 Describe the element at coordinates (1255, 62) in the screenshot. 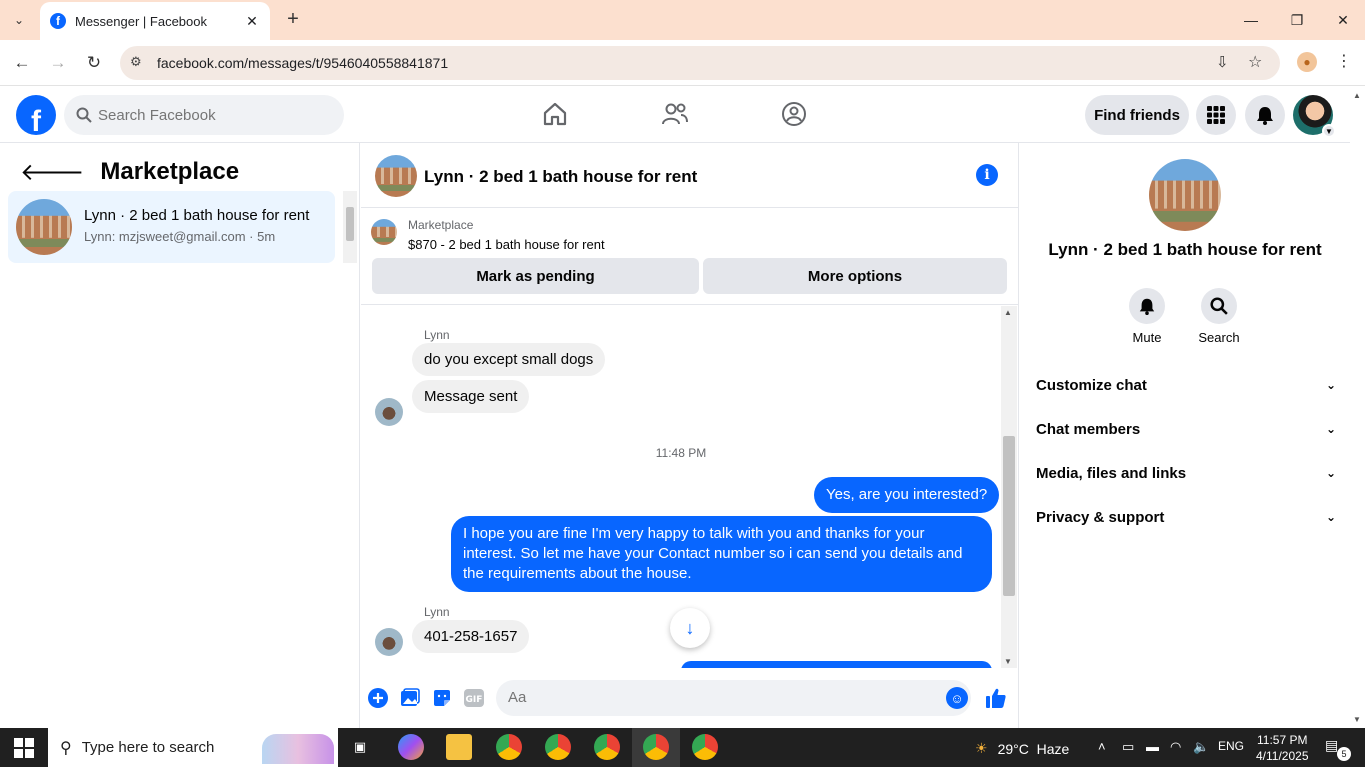

I see `bookmark-star-icon: ☆` at that location.